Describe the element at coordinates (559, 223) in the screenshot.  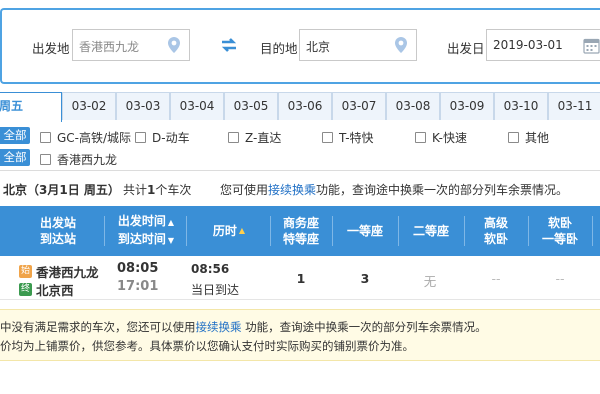
I see `col-soft-top: 软卧` at that location.